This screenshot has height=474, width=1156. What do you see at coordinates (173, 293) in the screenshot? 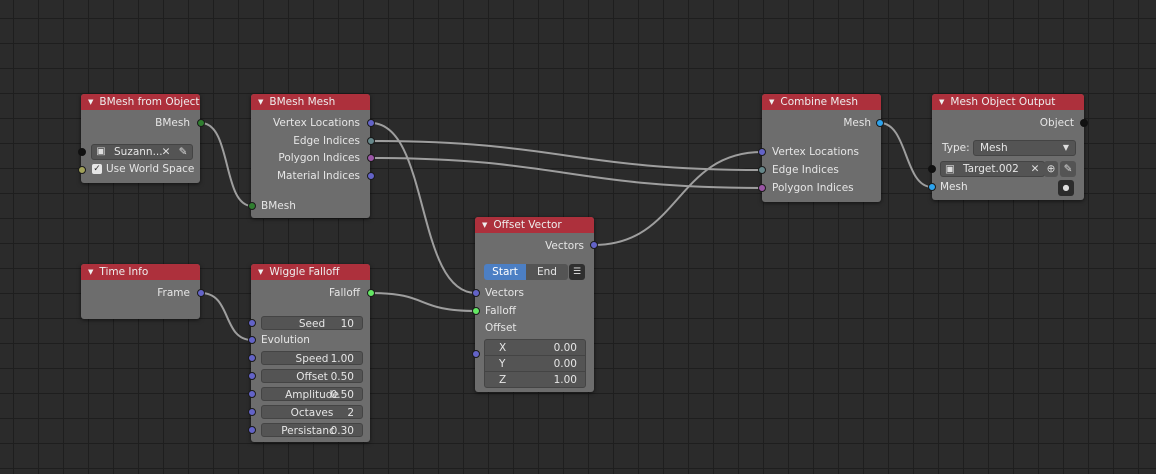
I see `frame-label: Frame` at bounding box center [173, 293].